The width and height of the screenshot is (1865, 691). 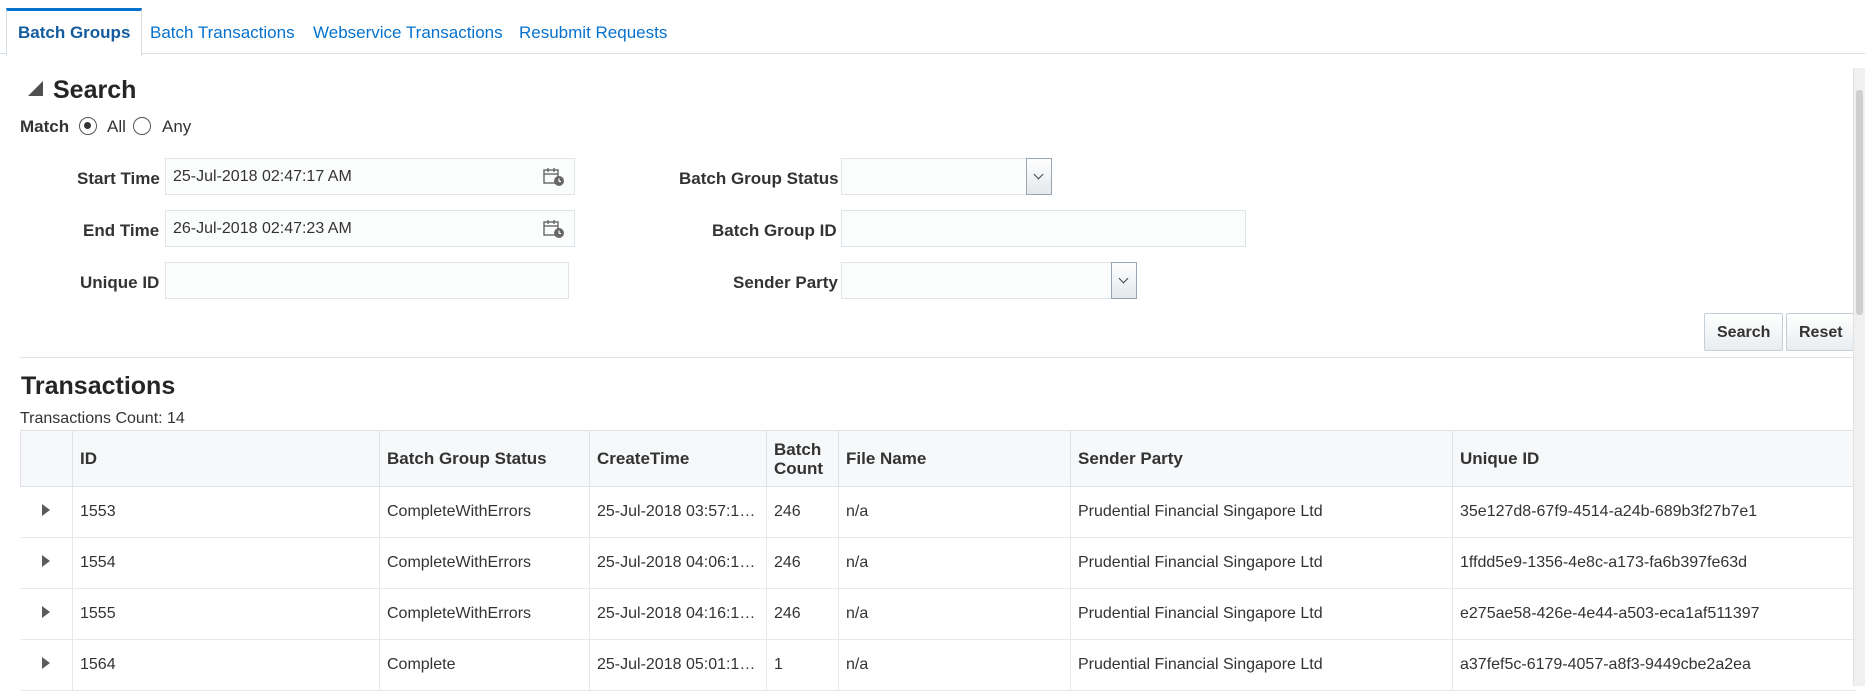 I want to click on start-time-label: Start Time, so click(x=118, y=178).